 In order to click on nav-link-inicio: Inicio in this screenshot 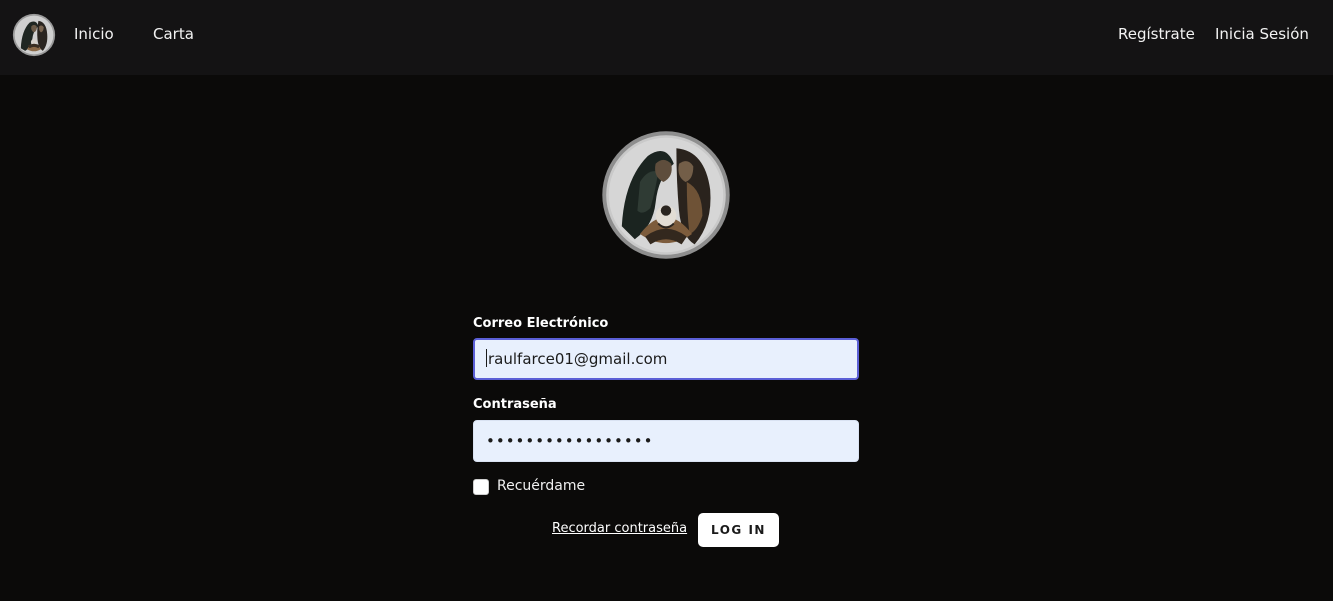, I will do `click(94, 34)`.